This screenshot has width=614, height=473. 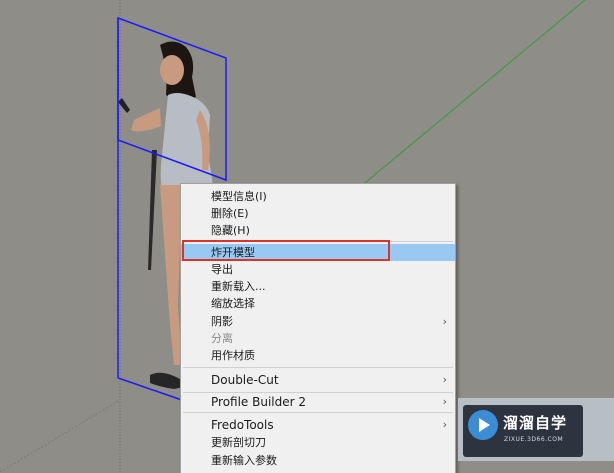 What do you see at coordinates (230, 230) in the screenshot?
I see `menu-item-label: 隐藏(H)` at bounding box center [230, 230].